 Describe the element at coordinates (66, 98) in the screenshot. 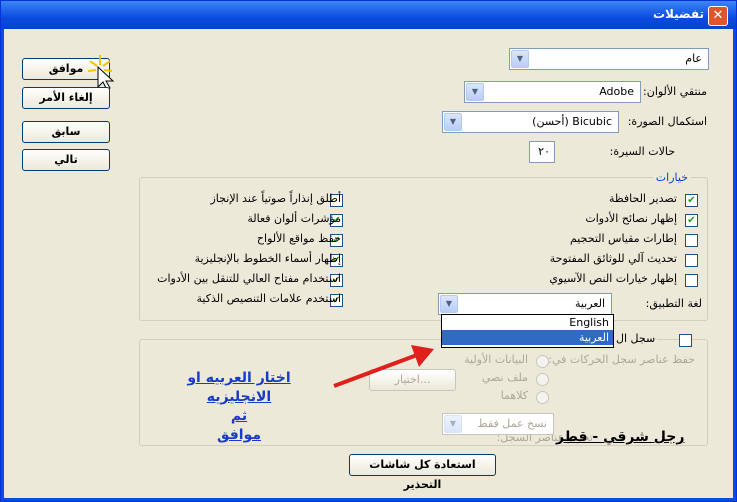

I see `cancel-button: إلغاء الأمر` at that location.